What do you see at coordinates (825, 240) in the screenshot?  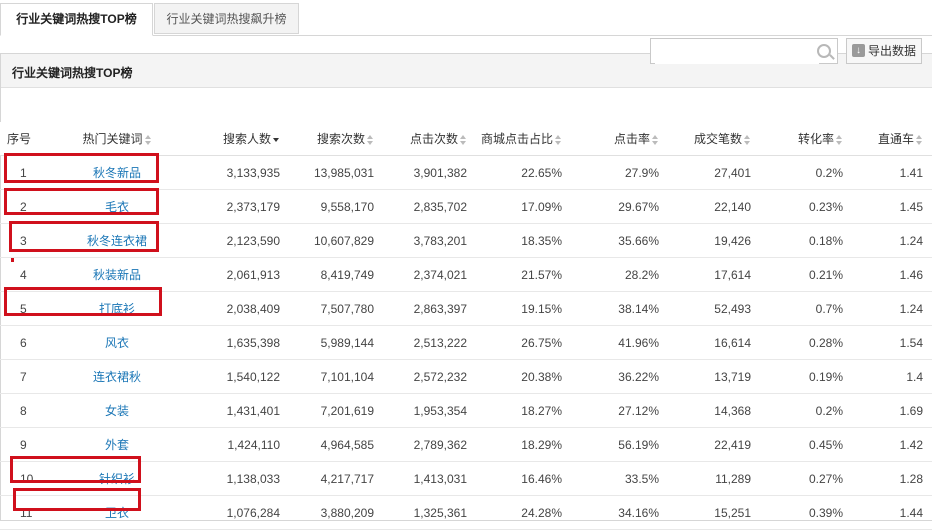 I see `conversion-cell: 0.18%` at bounding box center [825, 240].